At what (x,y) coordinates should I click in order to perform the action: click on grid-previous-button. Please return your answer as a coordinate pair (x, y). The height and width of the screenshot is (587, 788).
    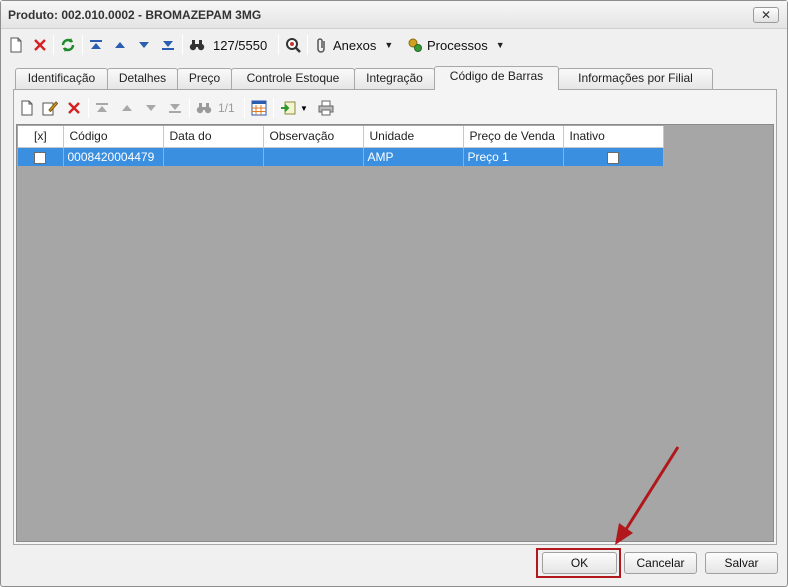
    Looking at the image, I should click on (127, 108).